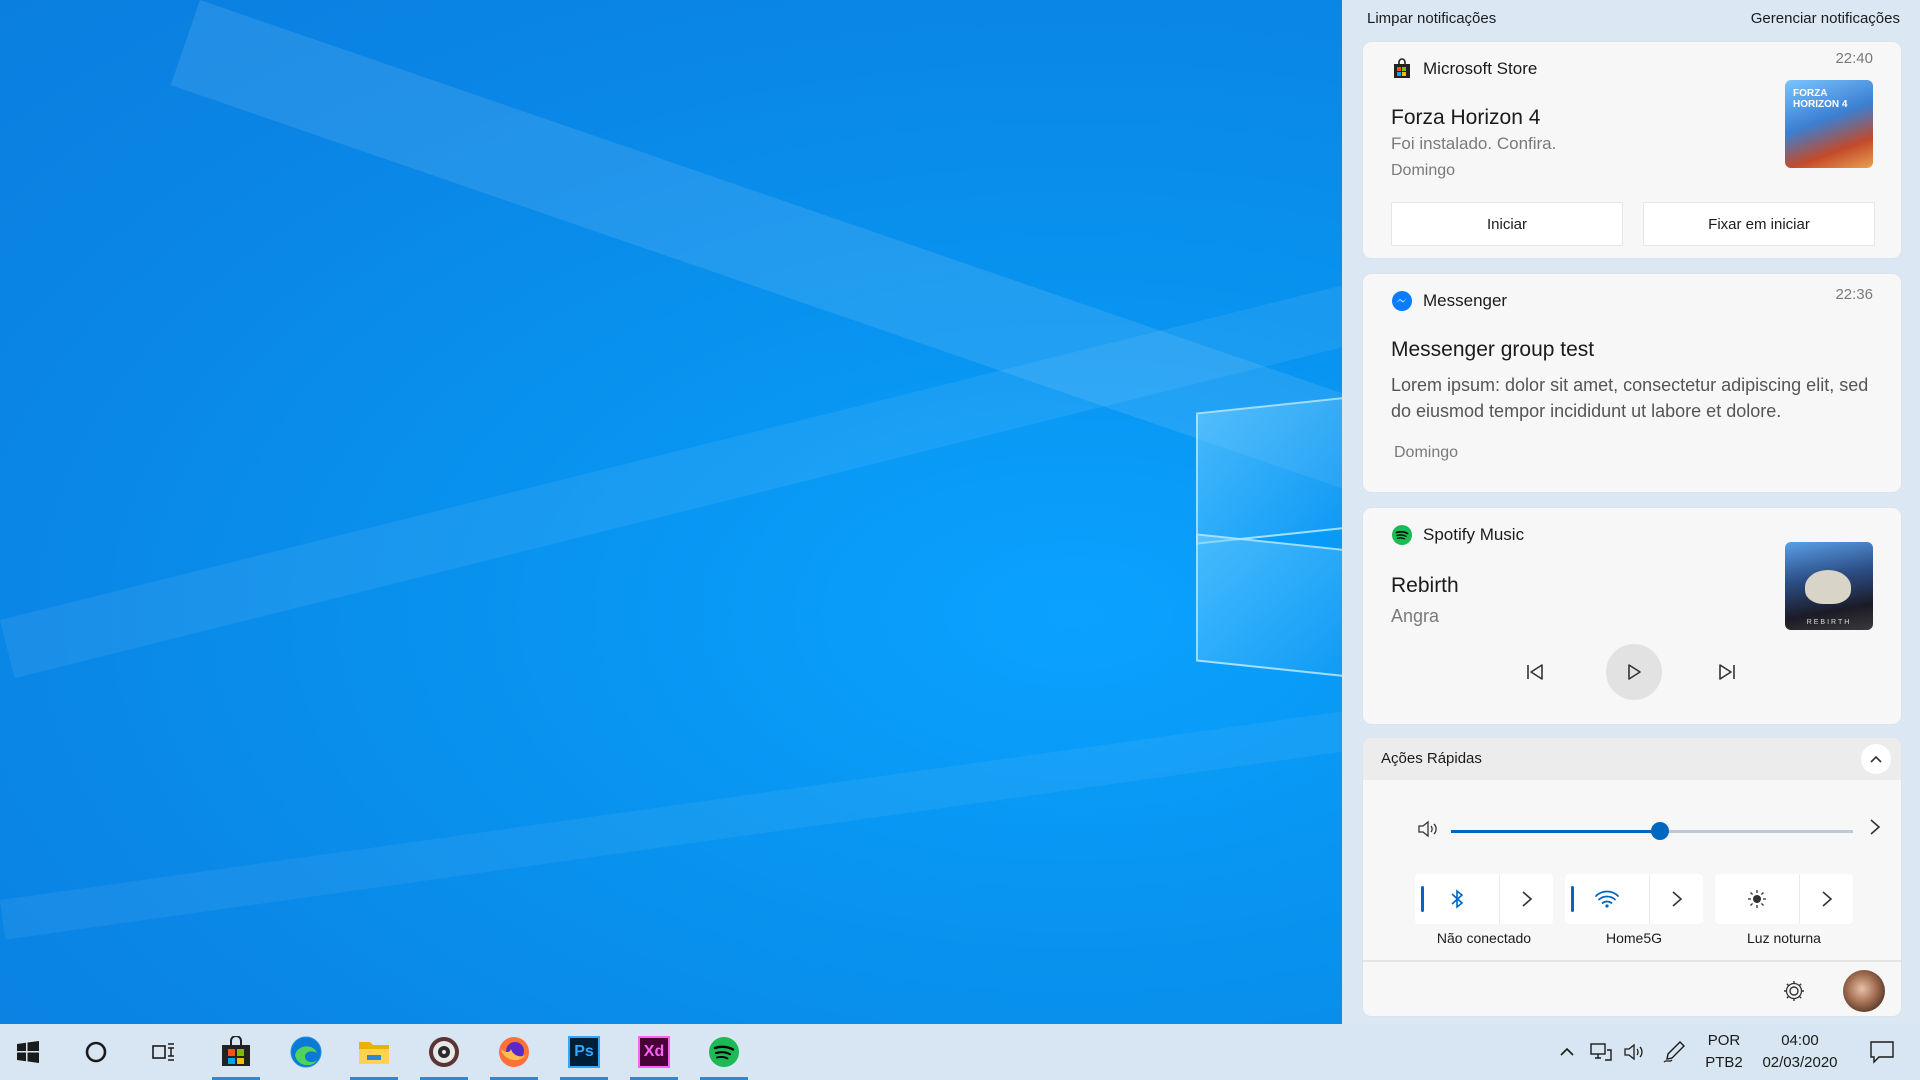  I want to click on cortana-icon, so click(96, 1052).